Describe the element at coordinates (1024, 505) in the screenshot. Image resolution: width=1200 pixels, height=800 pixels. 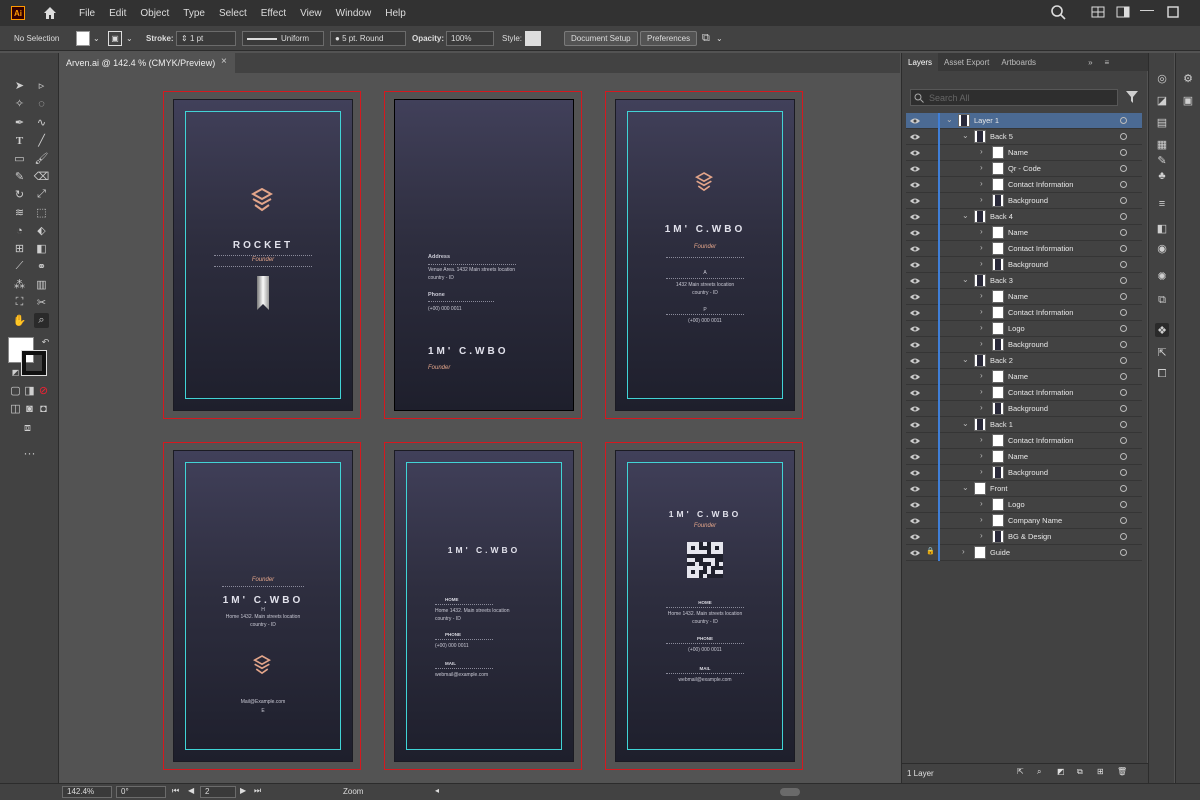
I see `layer-row: › Logo` at that location.